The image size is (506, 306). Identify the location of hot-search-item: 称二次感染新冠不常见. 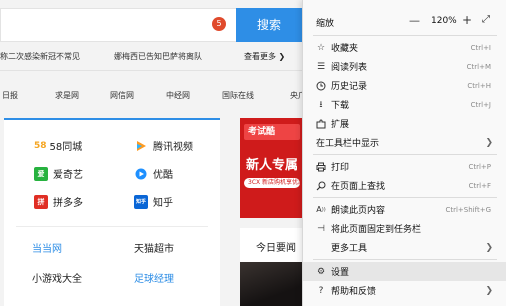
(40, 56).